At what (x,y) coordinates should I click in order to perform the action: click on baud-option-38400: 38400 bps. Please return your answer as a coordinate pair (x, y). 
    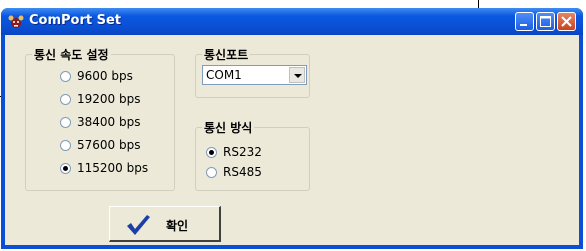
    Looking at the image, I should click on (100, 122).